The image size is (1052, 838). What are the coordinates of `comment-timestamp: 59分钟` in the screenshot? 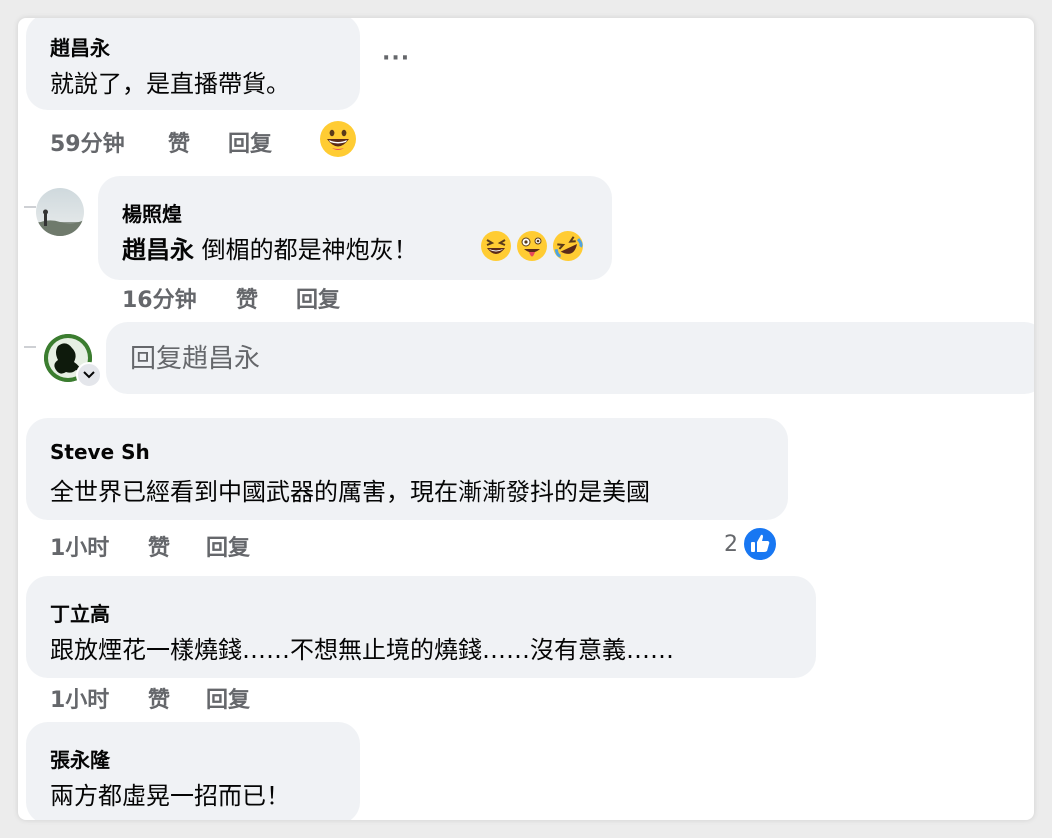 It's located at (87, 142).